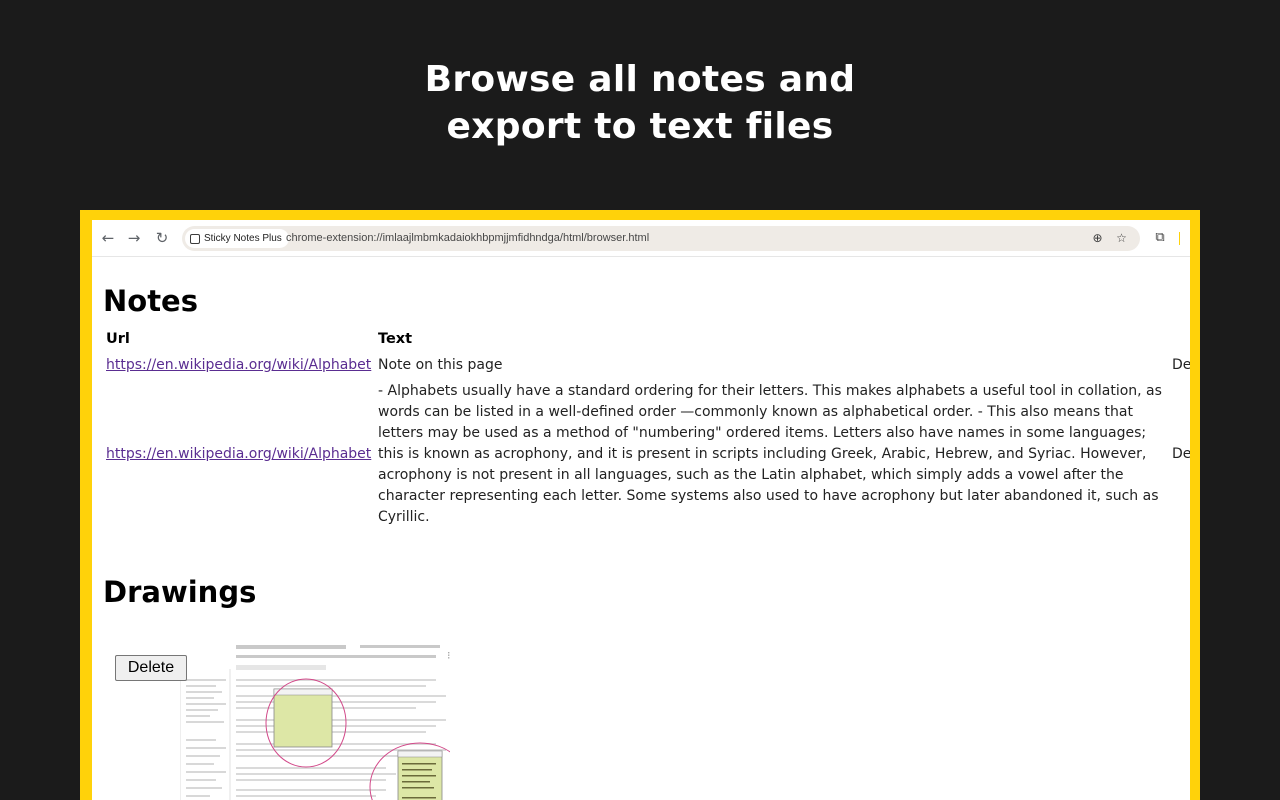  Describe the element at coordinates (1097, 238) in the screenshot. I see `zoom-icon: ⊕` at that location.